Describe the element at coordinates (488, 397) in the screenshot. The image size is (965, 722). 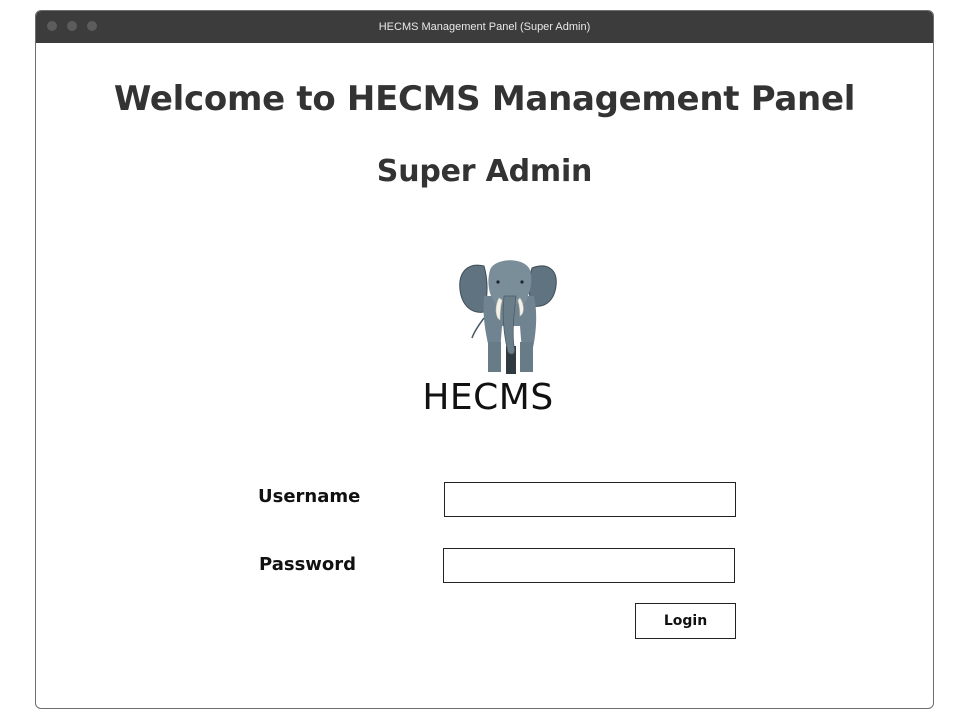
I see `logo-text: HECMS` at that location.